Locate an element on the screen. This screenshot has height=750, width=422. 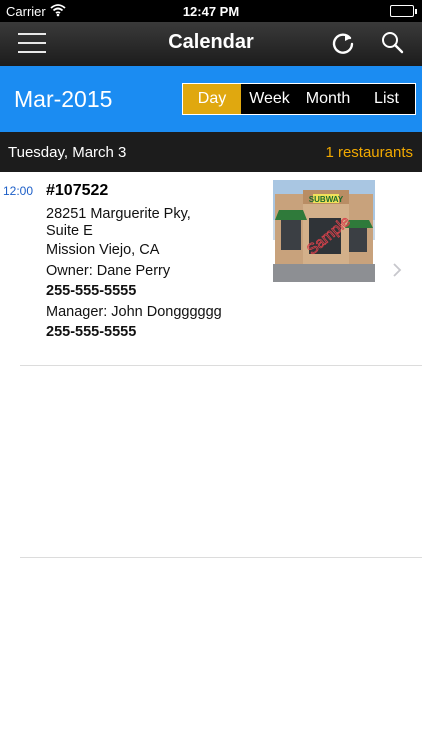
month-label: Mar-2015 is located at coordinates (63, 99).